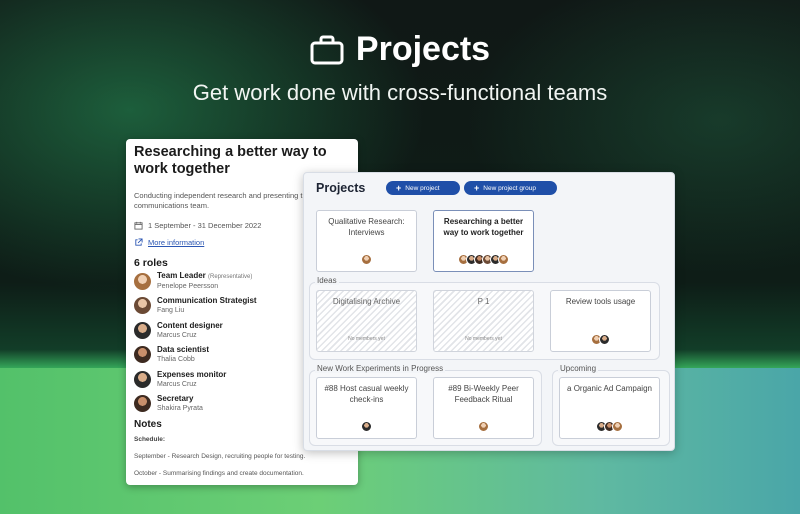 The height and width of the screenshot is (514, 800). I want to click on role-person: Shakira Pyrata, so click(180, 409).